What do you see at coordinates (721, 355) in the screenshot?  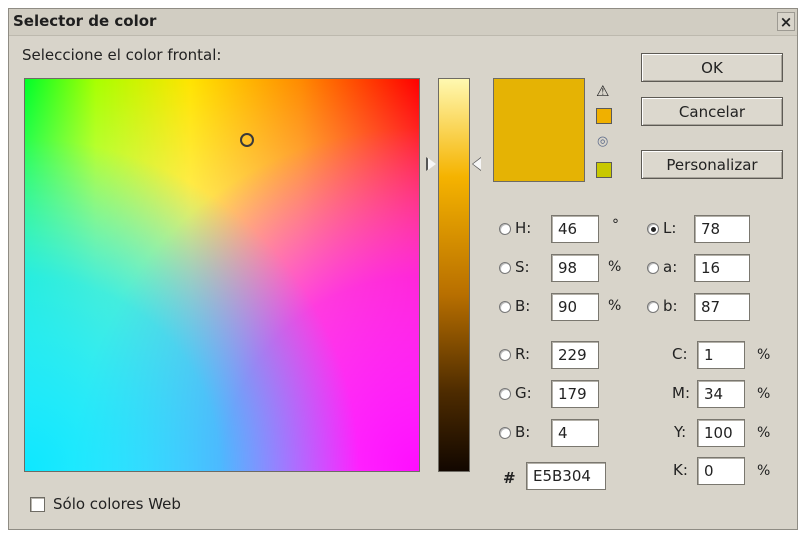 I see `input-c: 1` at bounding box center [721, 355].